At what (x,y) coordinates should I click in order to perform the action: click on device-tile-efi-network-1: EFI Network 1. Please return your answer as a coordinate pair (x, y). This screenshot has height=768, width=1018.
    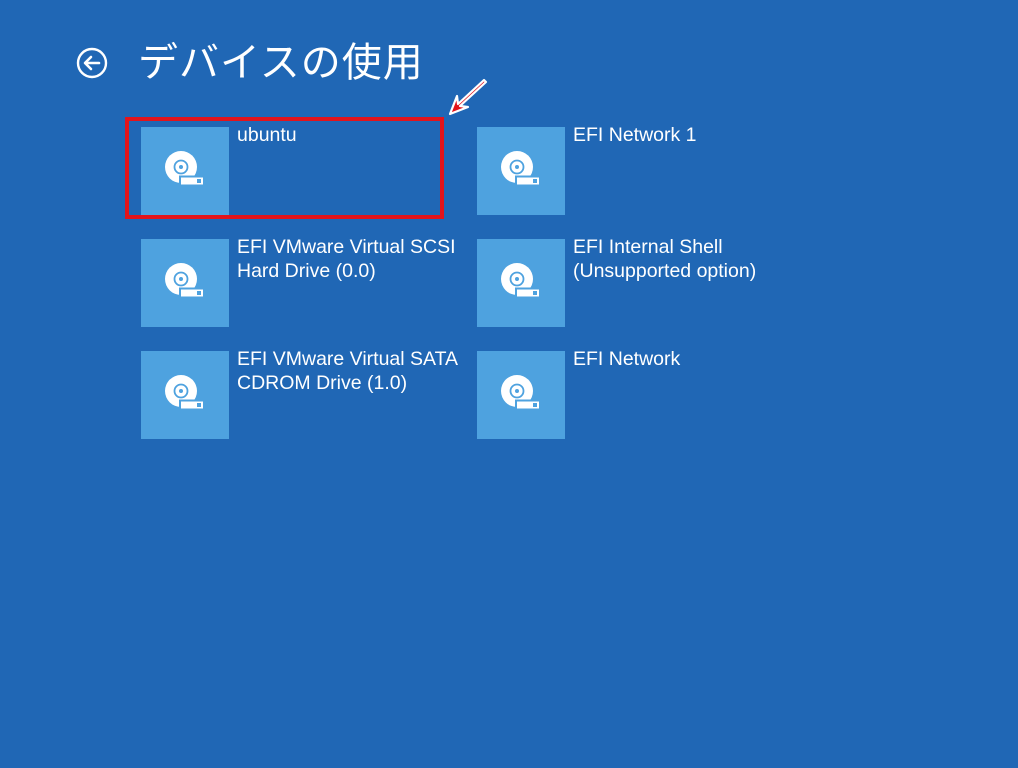
    Looking at the image, I should click on (637, 170).